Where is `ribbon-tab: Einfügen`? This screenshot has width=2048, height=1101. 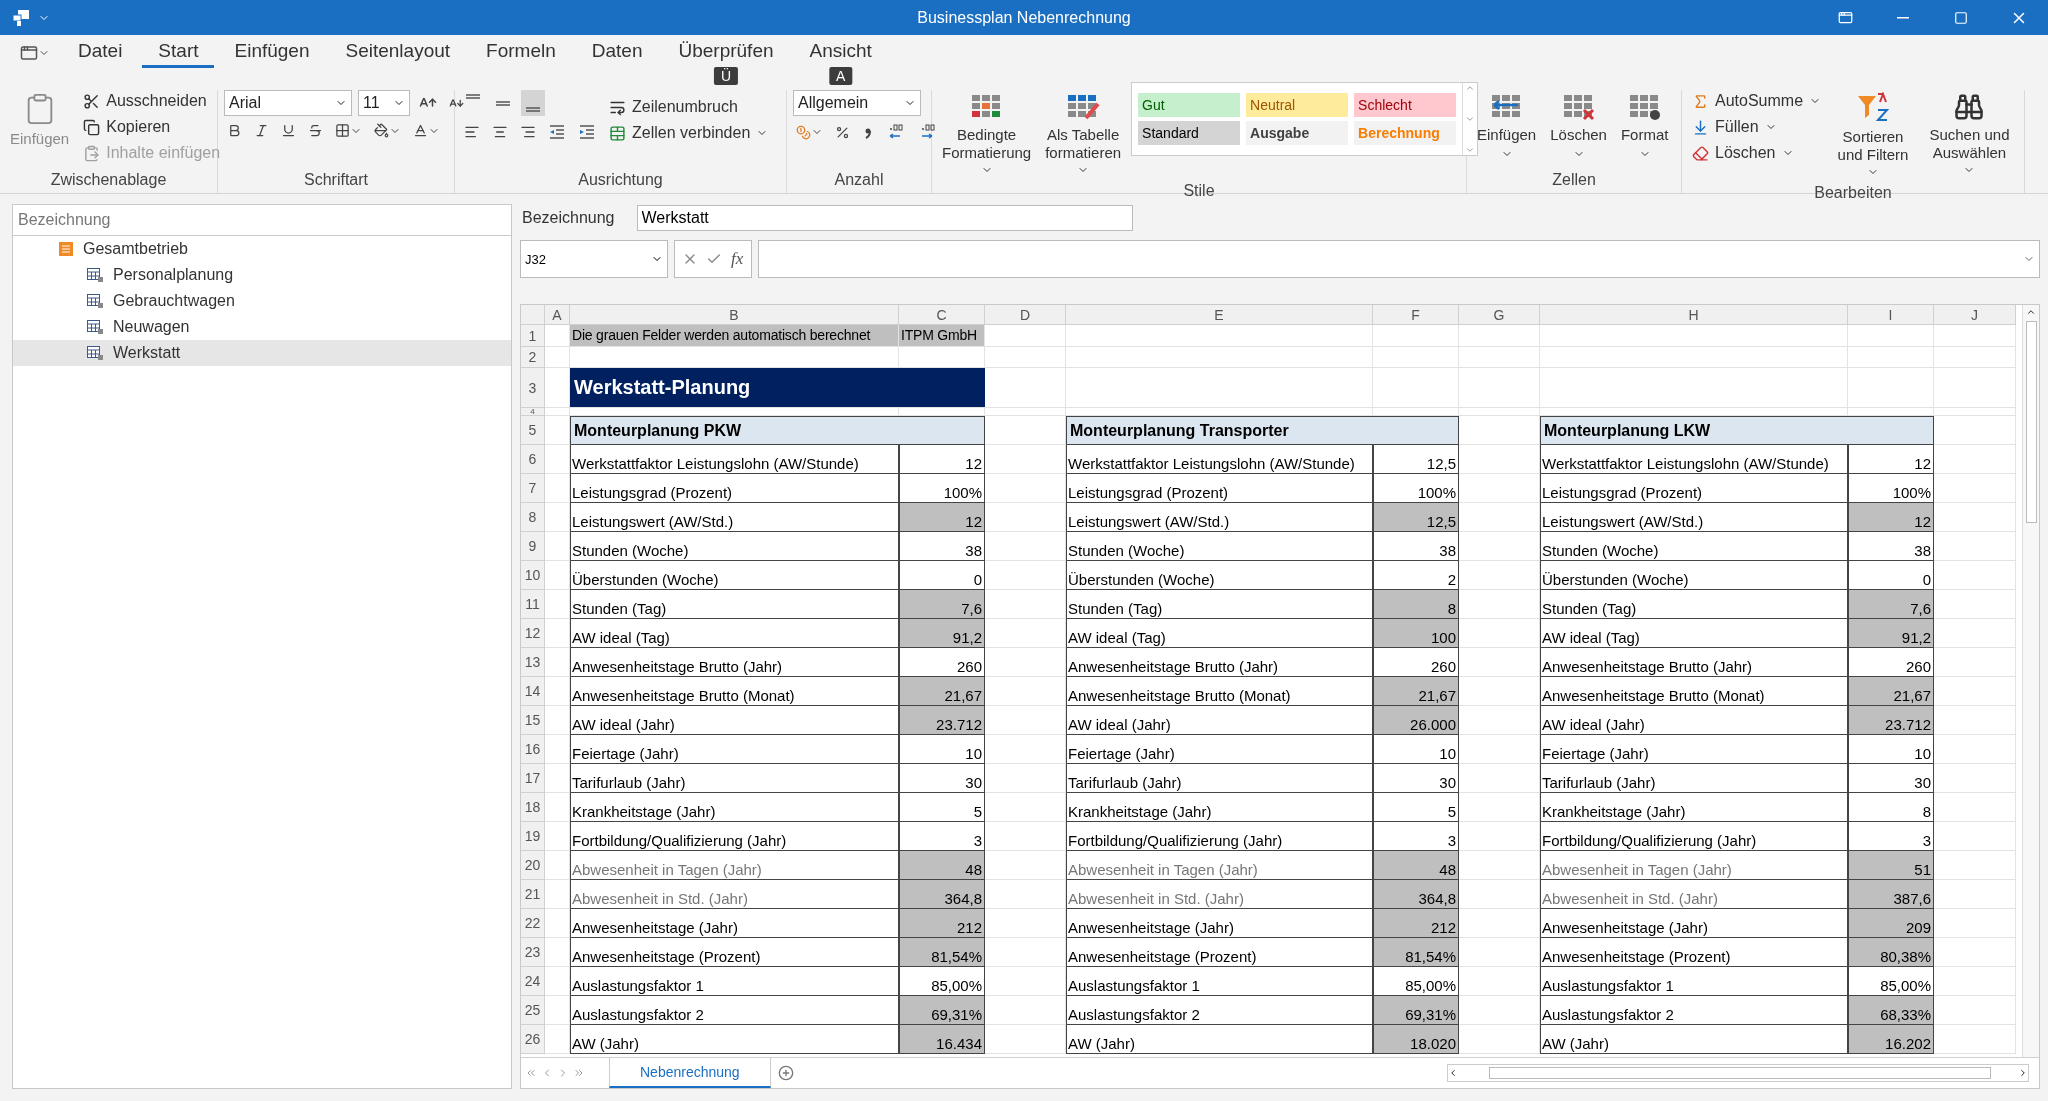 ribbon-tab: Einfügen is located at coordinates (272, 54).